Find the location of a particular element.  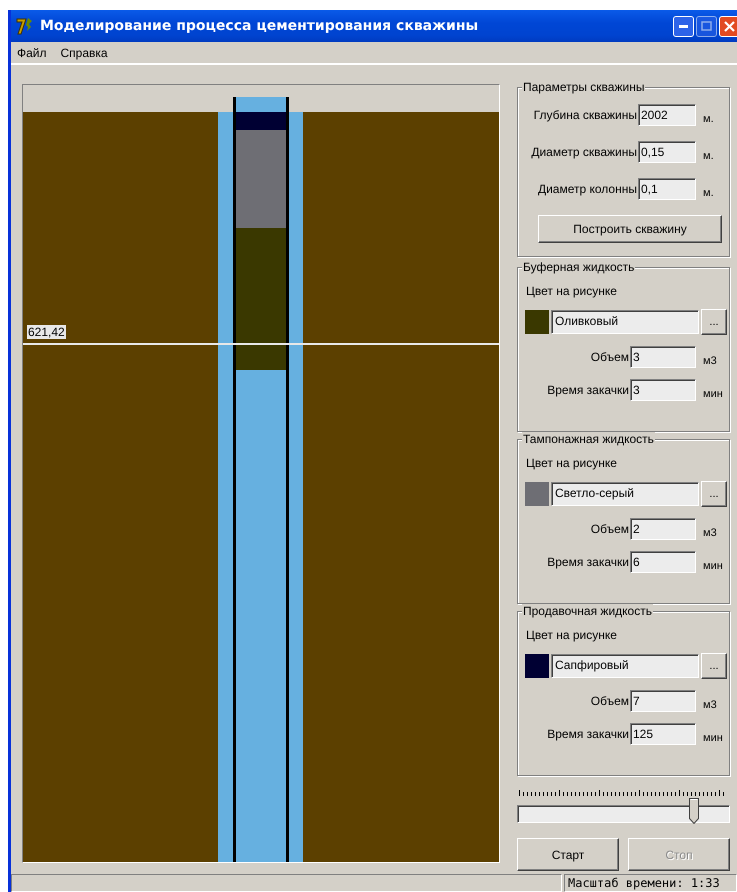

maximize-button is located at coordinates (706, 26).